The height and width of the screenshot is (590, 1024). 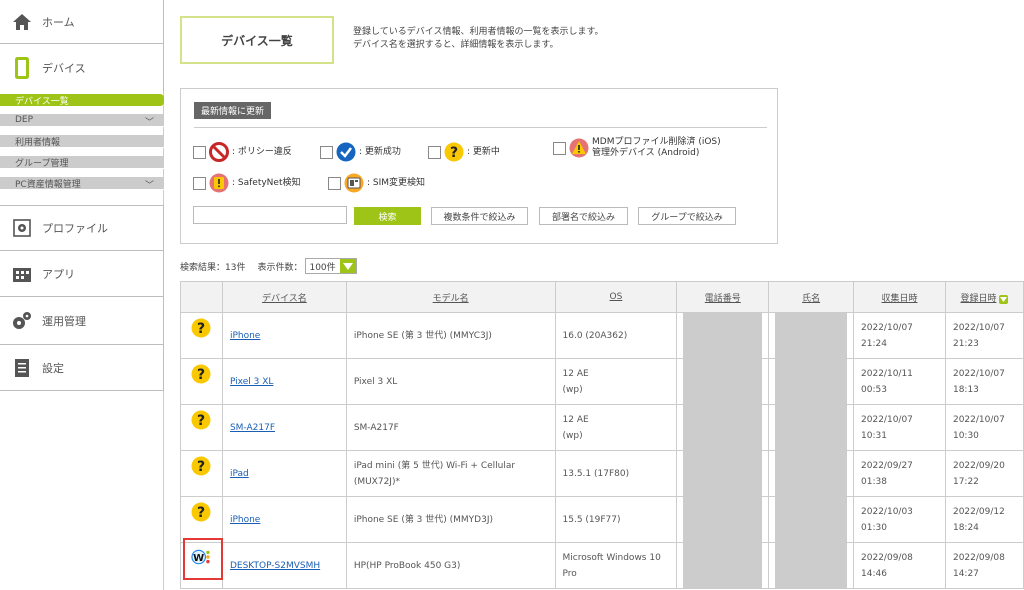 What do you see at coordinates (82, 68) in the screenshot?
I see `nav-device: デバイス` at bounding box center [82, 68].